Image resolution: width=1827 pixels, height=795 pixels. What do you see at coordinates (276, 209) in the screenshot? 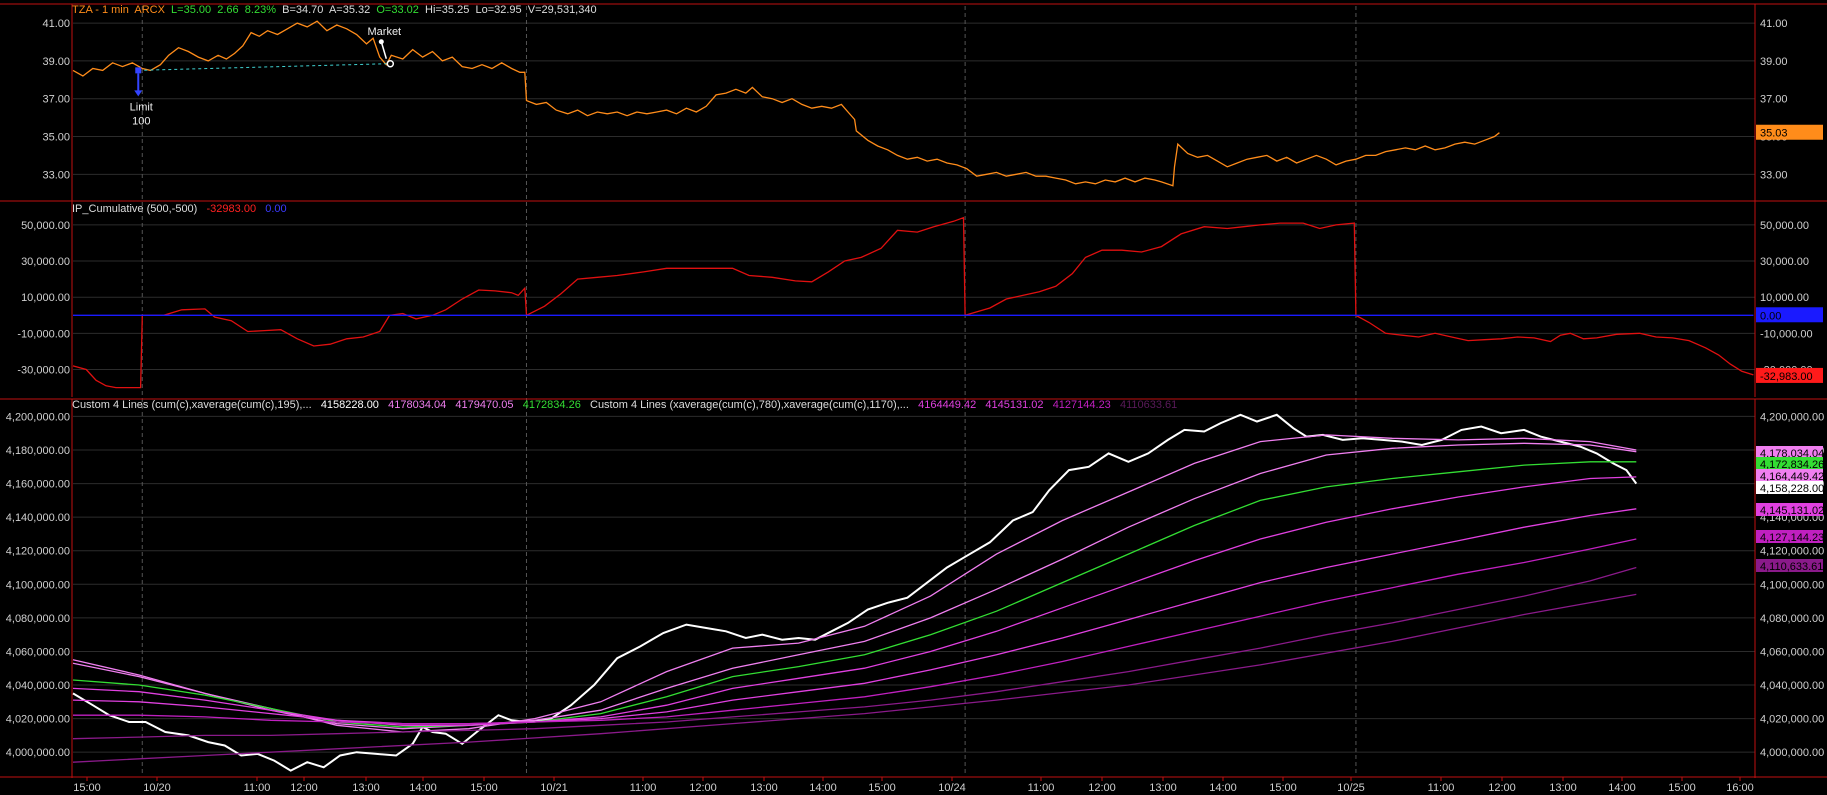
I see `zero-value: 0.00` at bounding box center [276, 209].